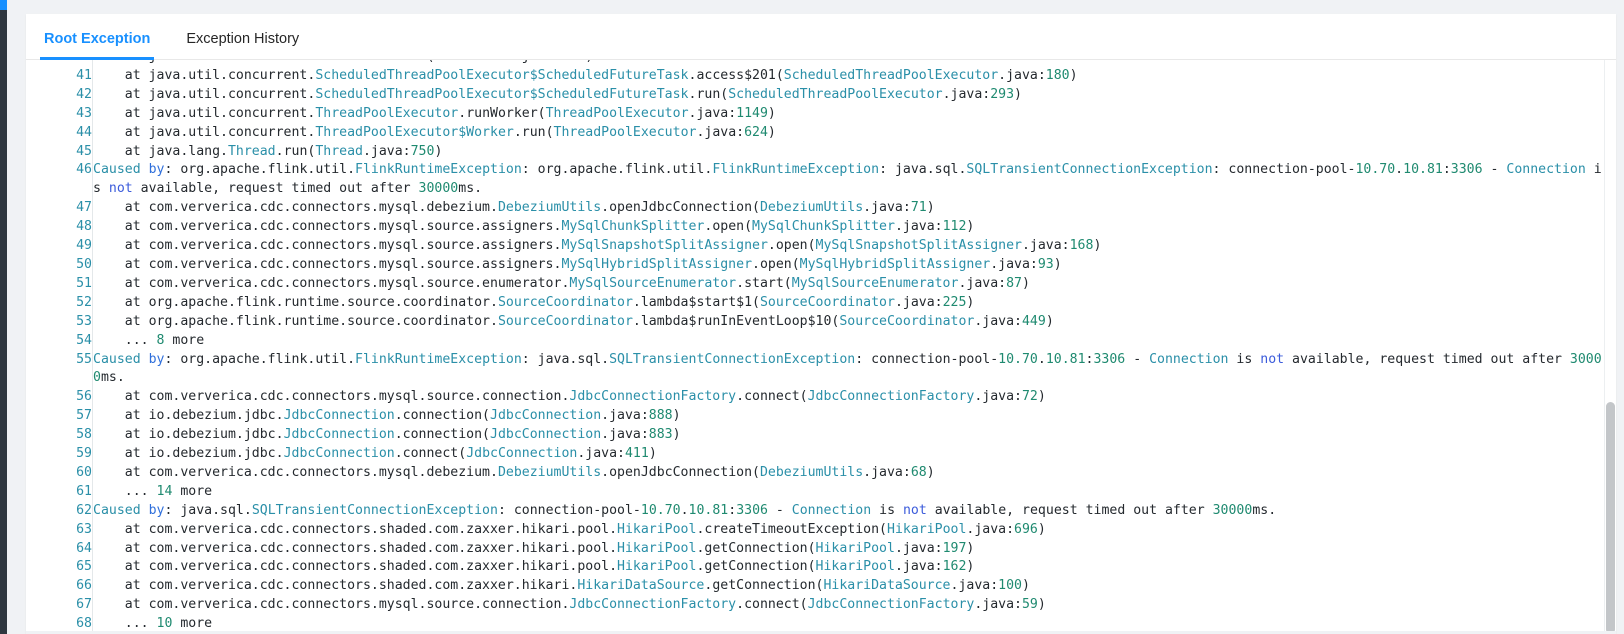 This screenshot has width=1624, height=634. I want to click on token-plain: .getConnection(, so click(764, 586).